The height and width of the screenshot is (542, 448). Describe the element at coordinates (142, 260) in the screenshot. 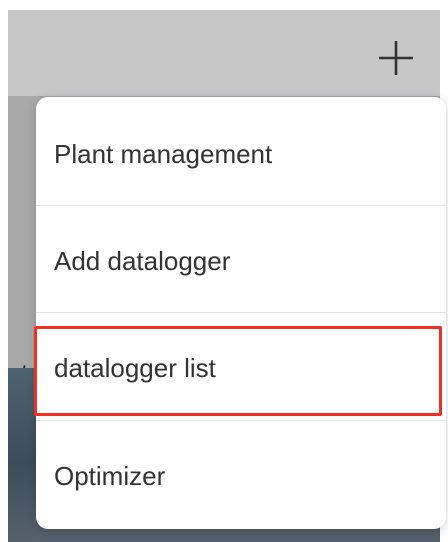

I see `menu-item-label: Add datalogger` at that location.